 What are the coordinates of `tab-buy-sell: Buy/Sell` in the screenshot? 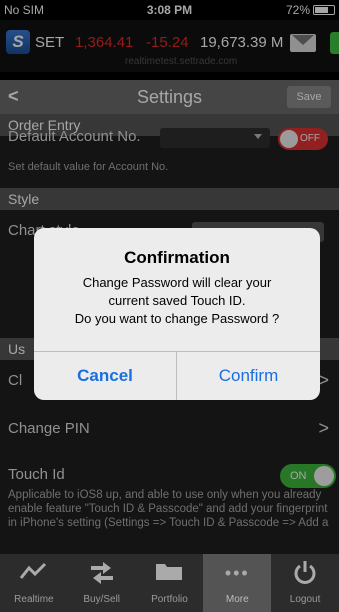 It's located at (102, 583).